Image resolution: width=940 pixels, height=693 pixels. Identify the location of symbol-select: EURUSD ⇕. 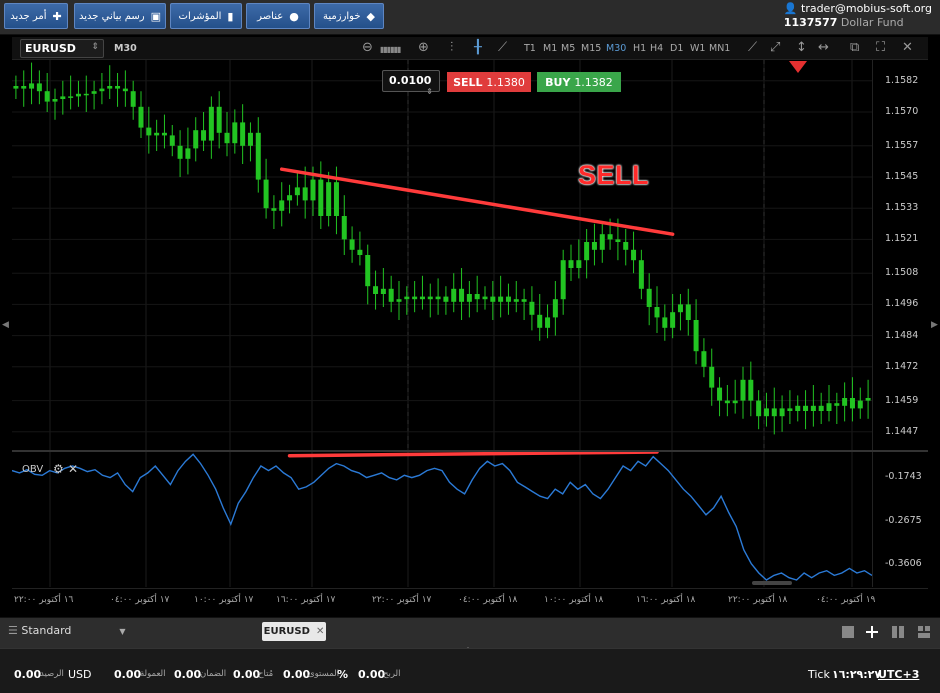
(62, 48).